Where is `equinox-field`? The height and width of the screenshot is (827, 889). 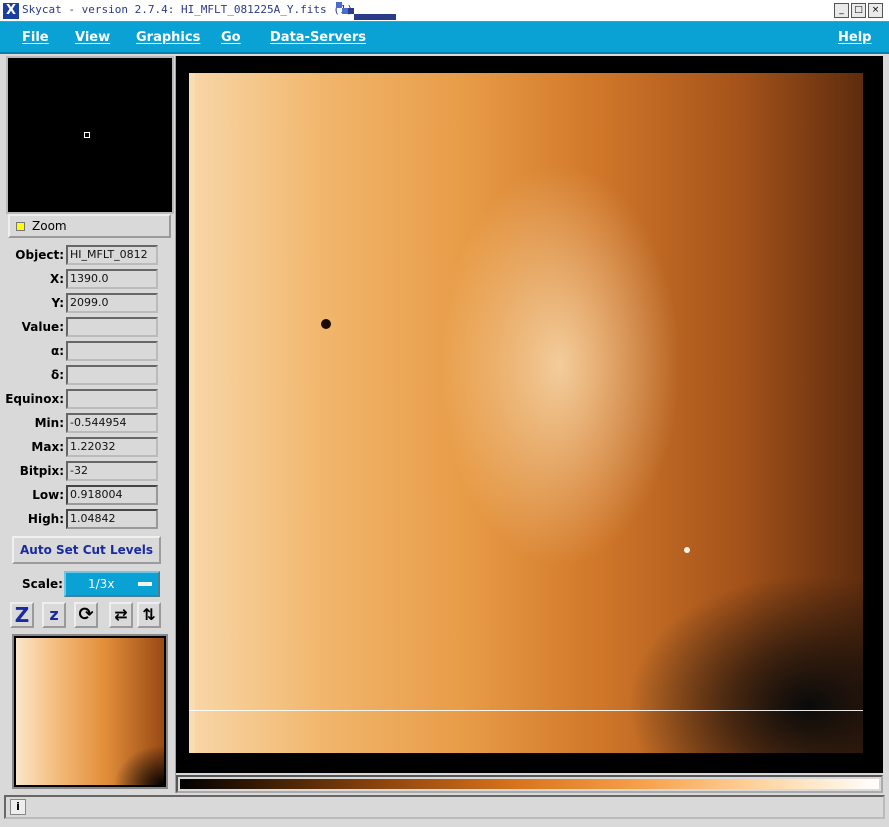 equinox-field is located at coordinates (112, 399).